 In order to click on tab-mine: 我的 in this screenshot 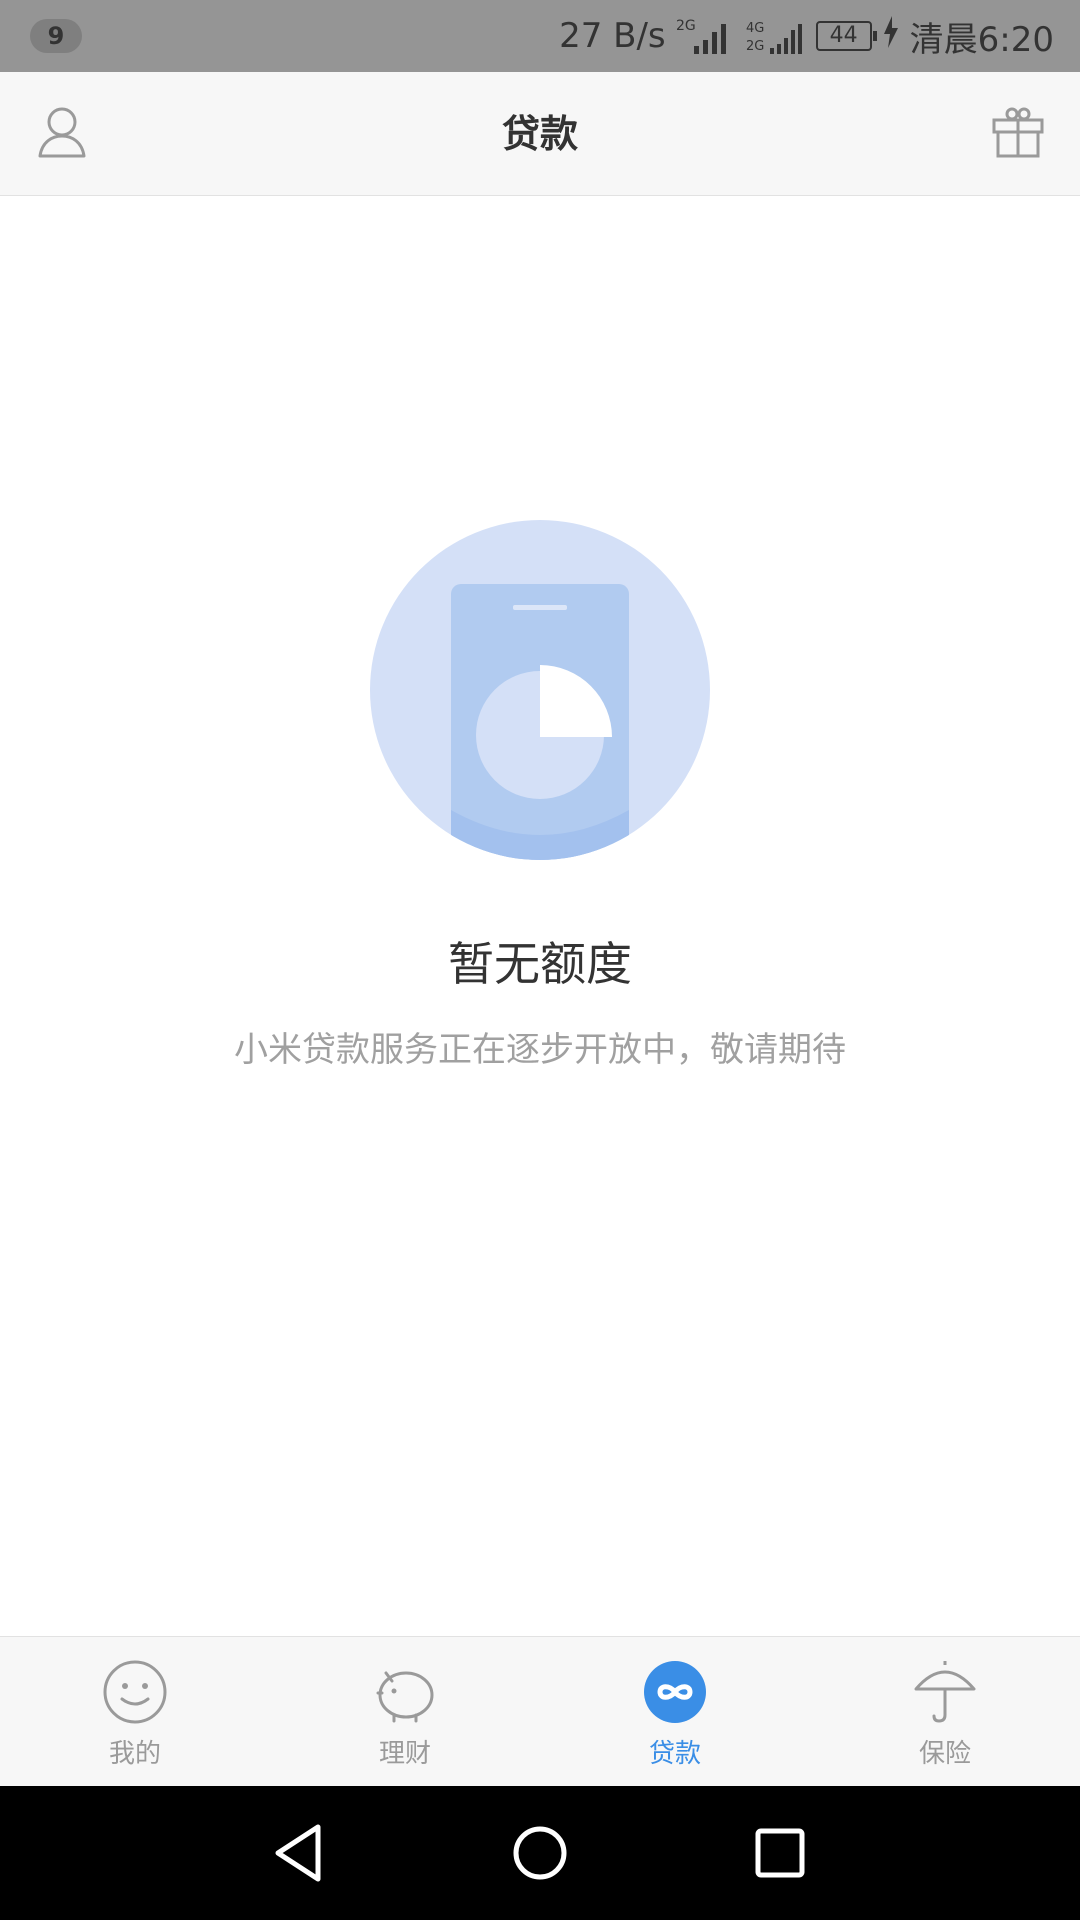, I will do `click(135, 1711)`.